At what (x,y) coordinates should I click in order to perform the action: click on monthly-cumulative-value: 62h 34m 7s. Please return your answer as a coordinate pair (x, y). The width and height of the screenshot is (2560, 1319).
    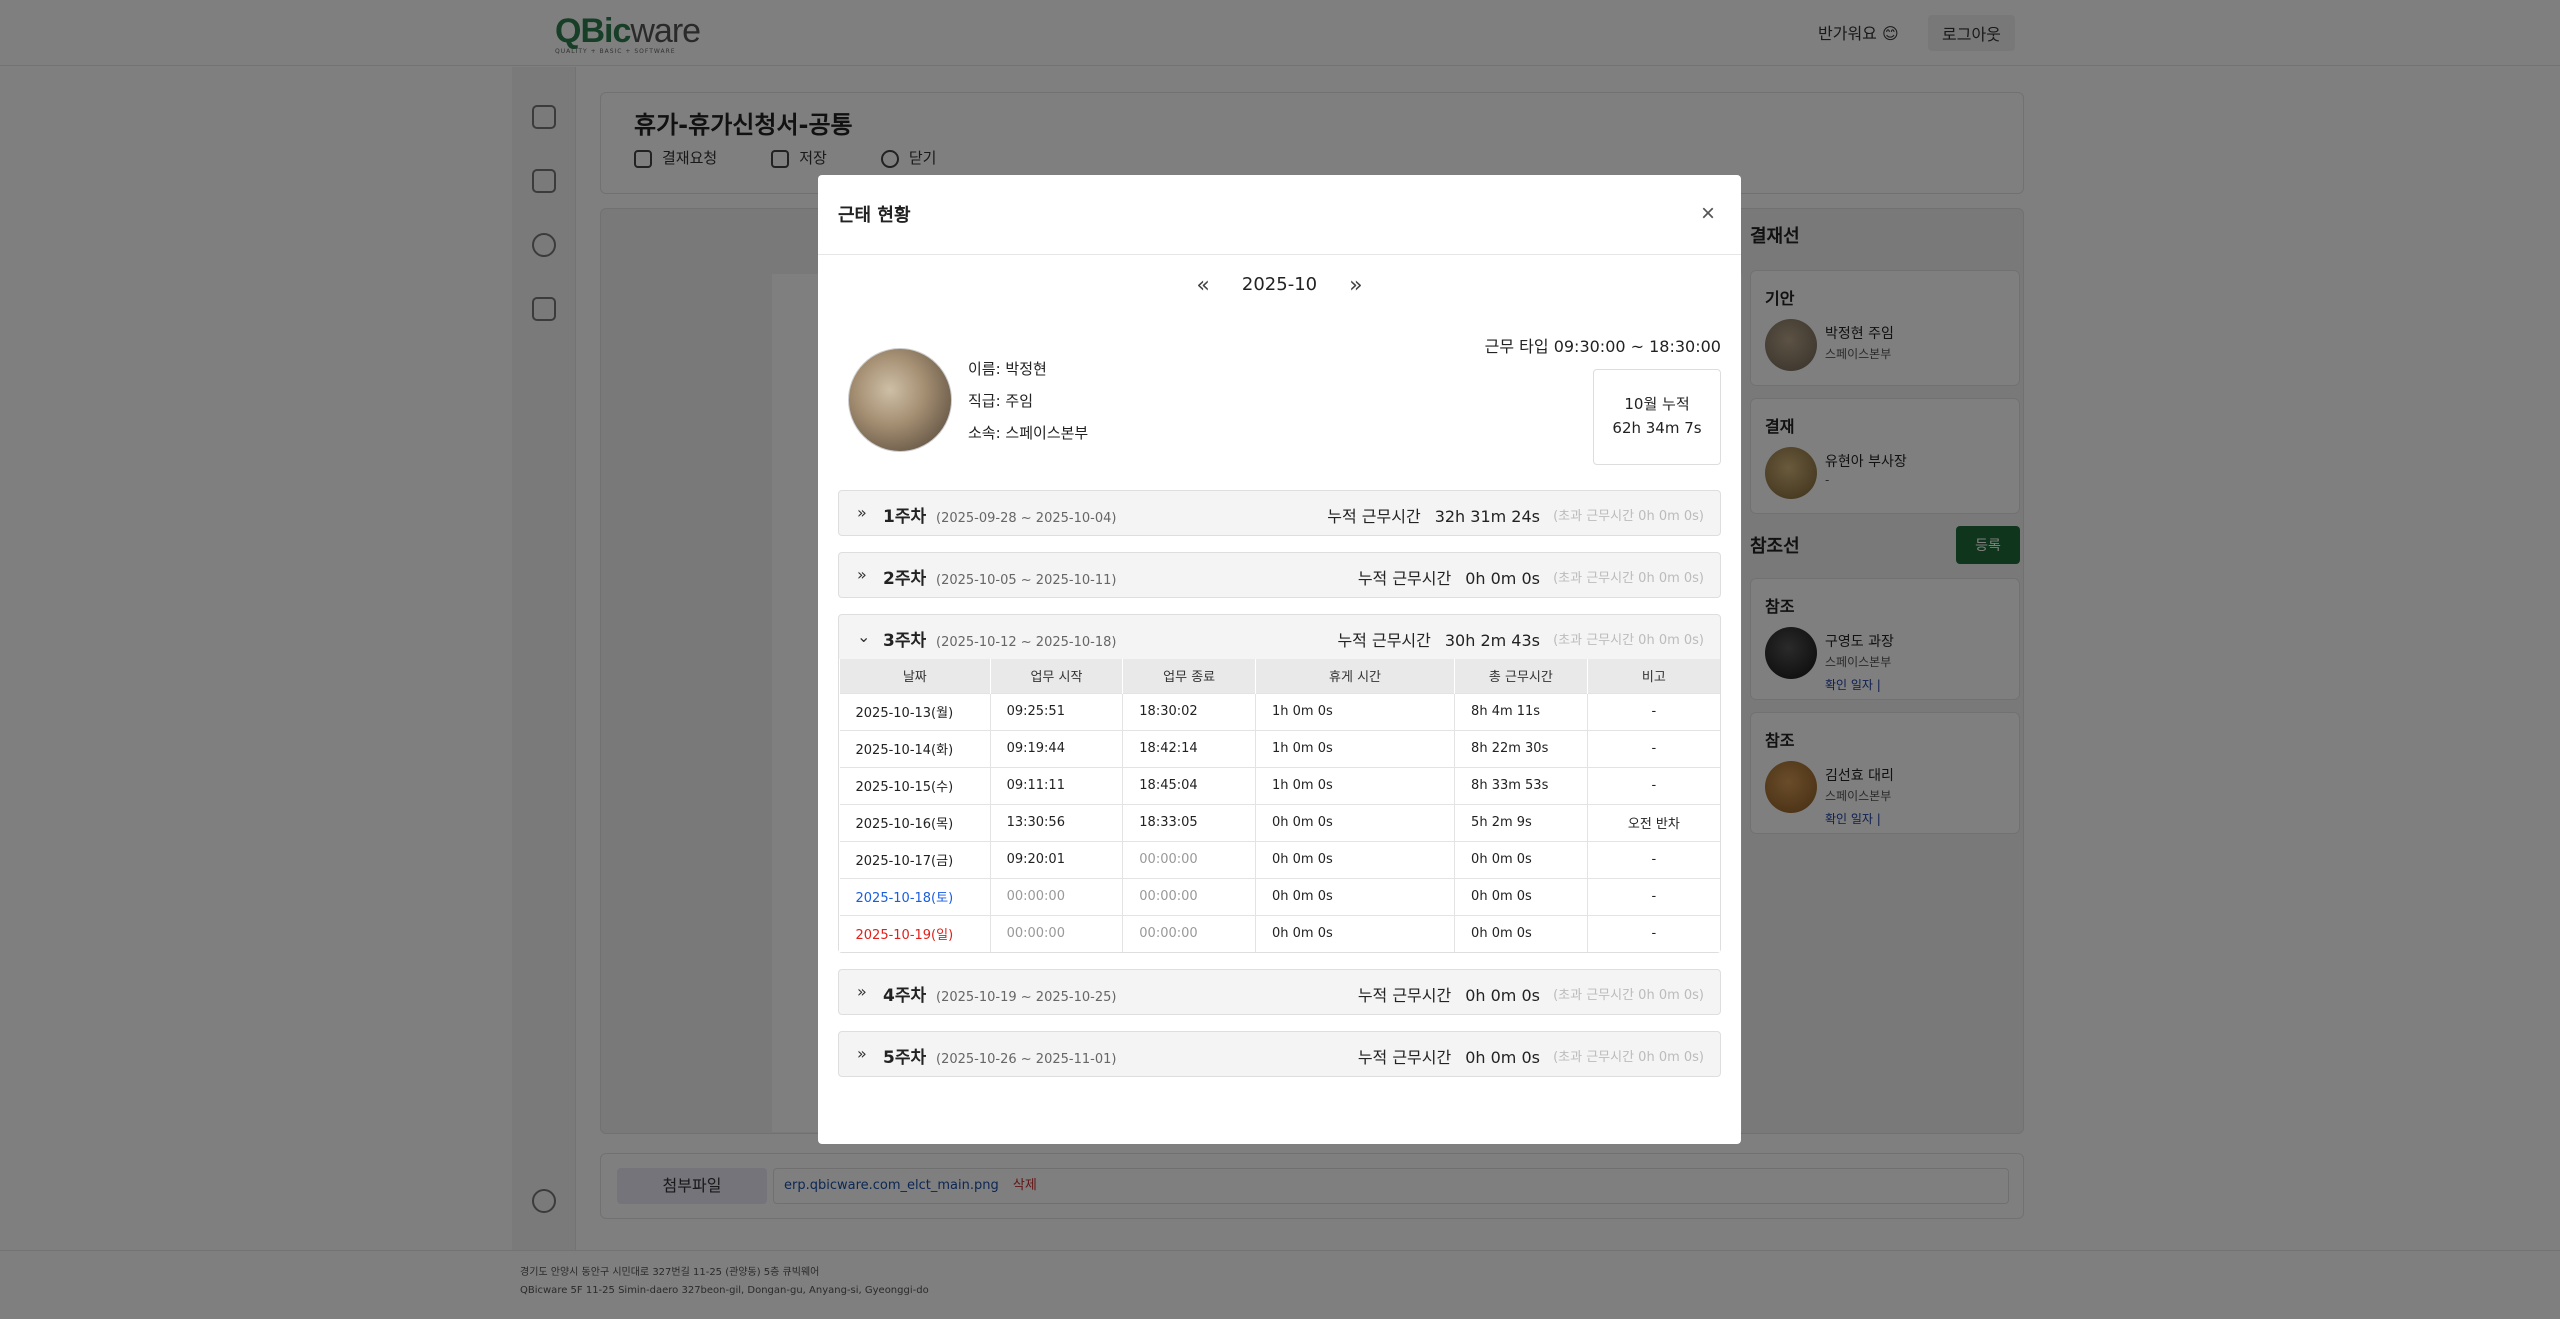
    Looking at the image, I should click on (1657, 428).